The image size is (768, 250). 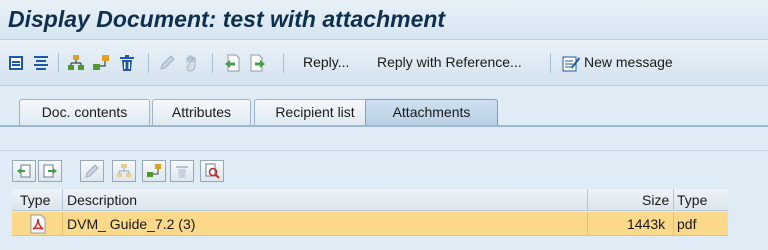 What do you see at coordinates (258, 63) in the screenshot?
I see `next-page-icon` at bounding box center [258, 63].